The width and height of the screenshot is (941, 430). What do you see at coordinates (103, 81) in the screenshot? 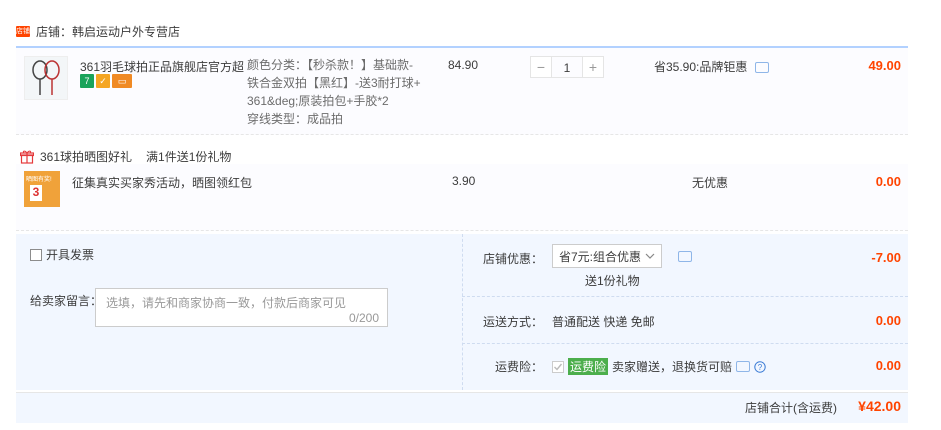
I see `guarantee-icon: ✓` at bounding box center [103, 81].